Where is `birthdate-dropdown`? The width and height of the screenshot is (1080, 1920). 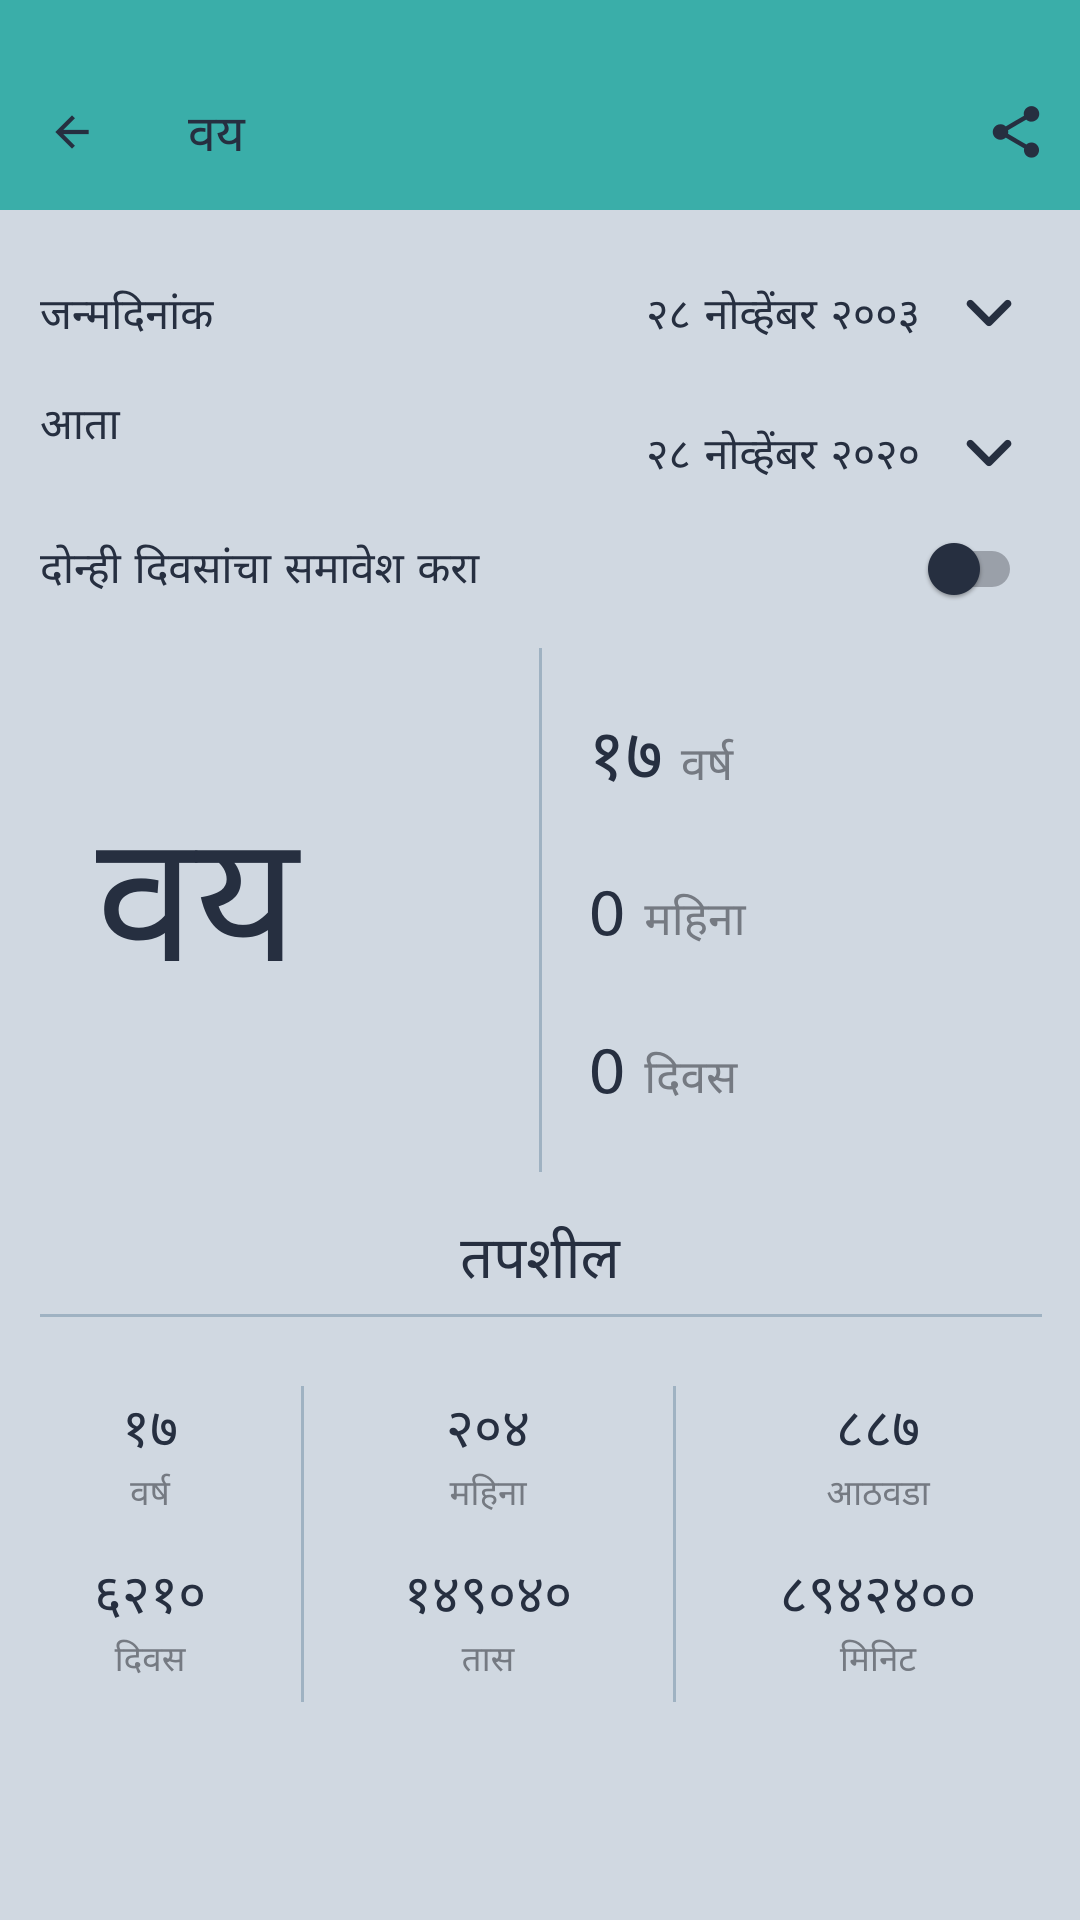
birthdate-dropdown is located at coordinates (989, 313).